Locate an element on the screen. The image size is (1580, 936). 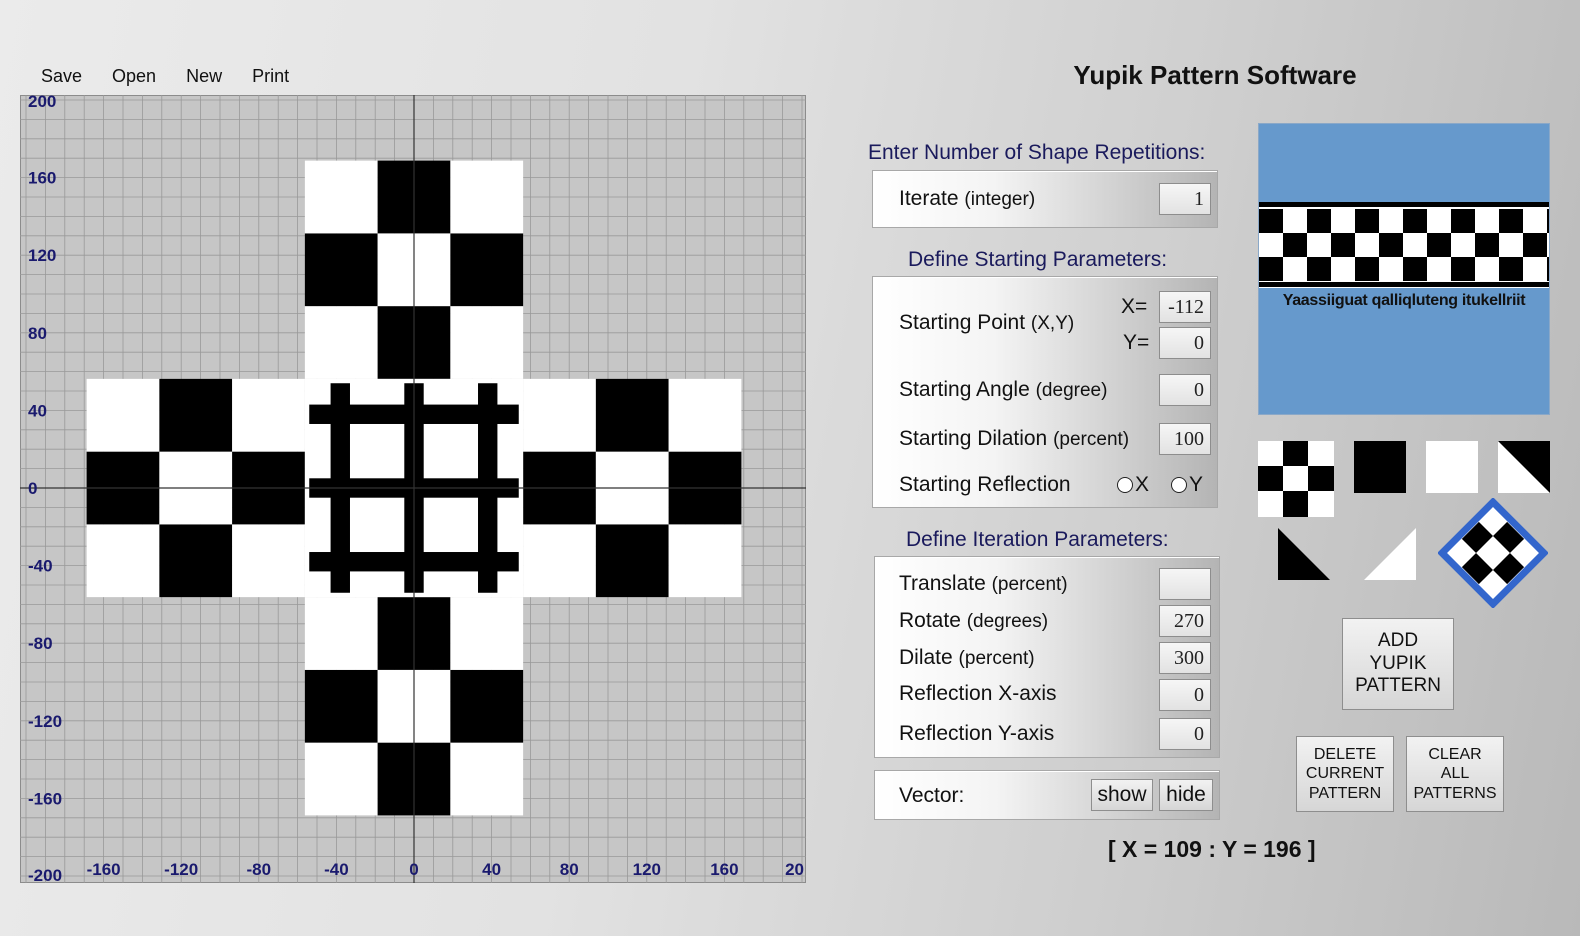
x-tick-label: 160 is located at coordinates (724, 869).